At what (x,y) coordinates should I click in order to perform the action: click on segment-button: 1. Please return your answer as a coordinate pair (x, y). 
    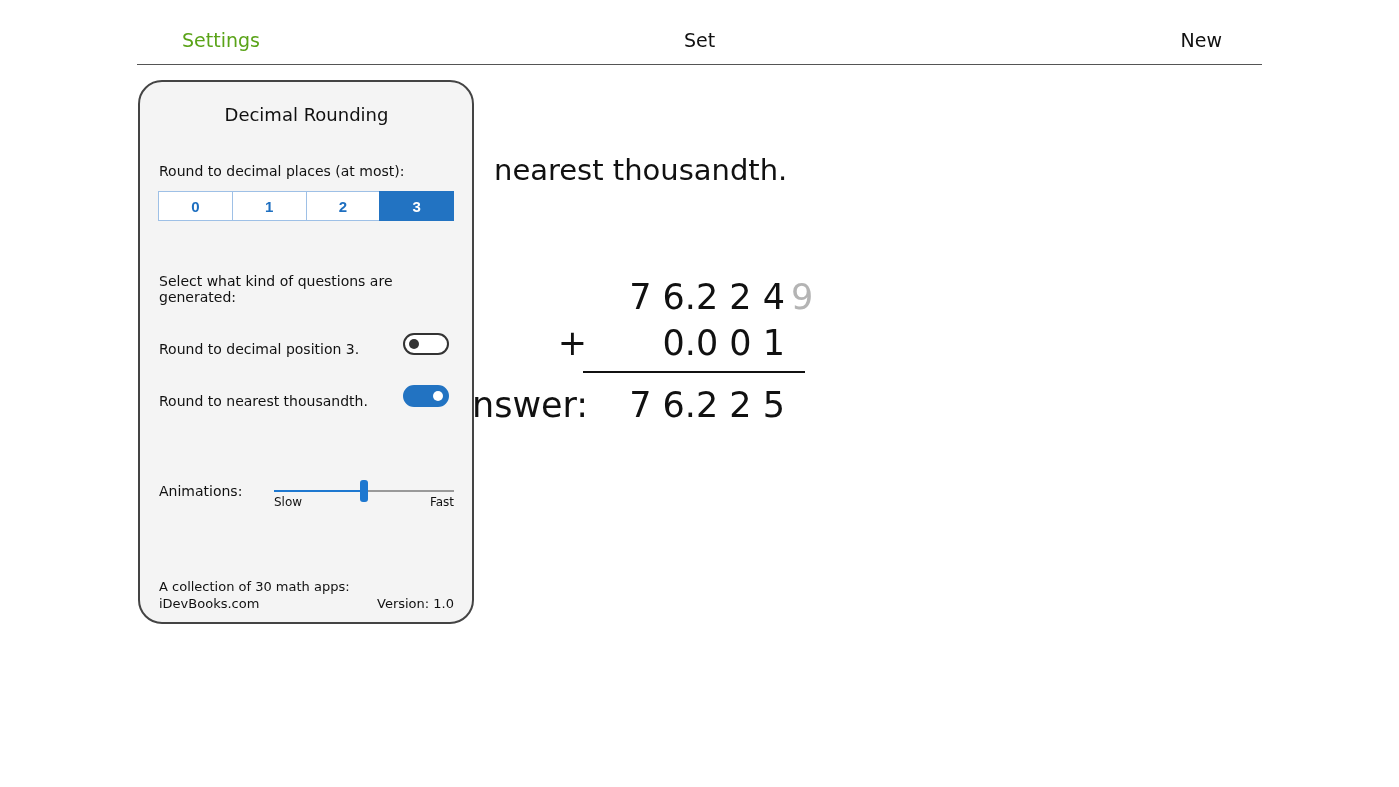
    Looking at the image, I should click on (269, 206).